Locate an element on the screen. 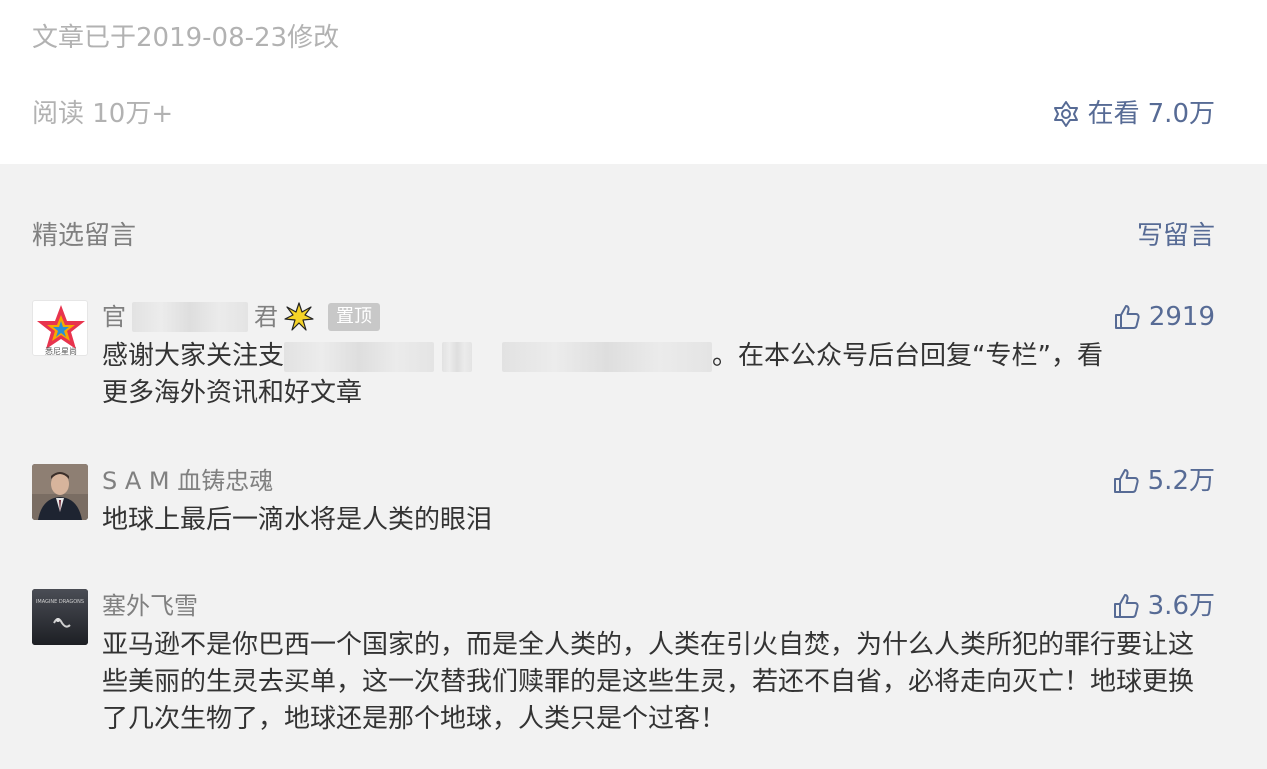 Image resolution: width=1267 pixels, height=769 pixels. avatar-photo is located at coordinates (60, 492).